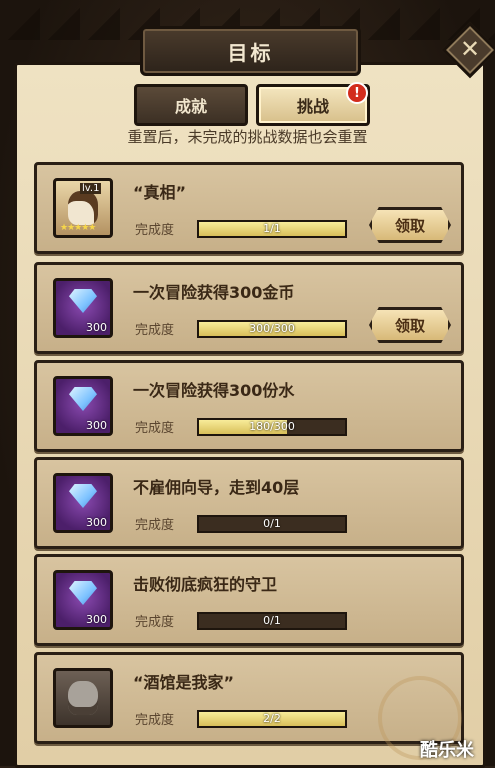 This screenshot has height=768, width=495. Describe the element at coordinates (83, 698) in the screenshot. I see `hero-portrait-icon` at that location.